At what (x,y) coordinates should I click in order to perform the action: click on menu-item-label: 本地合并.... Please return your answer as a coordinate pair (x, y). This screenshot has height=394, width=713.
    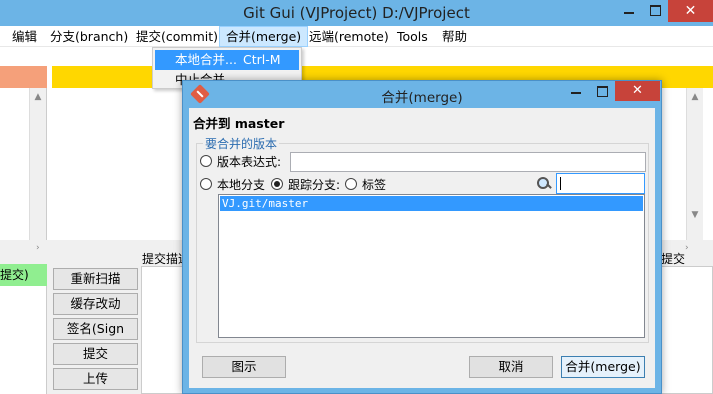
    Looking at the image, I should click on (206, 59).